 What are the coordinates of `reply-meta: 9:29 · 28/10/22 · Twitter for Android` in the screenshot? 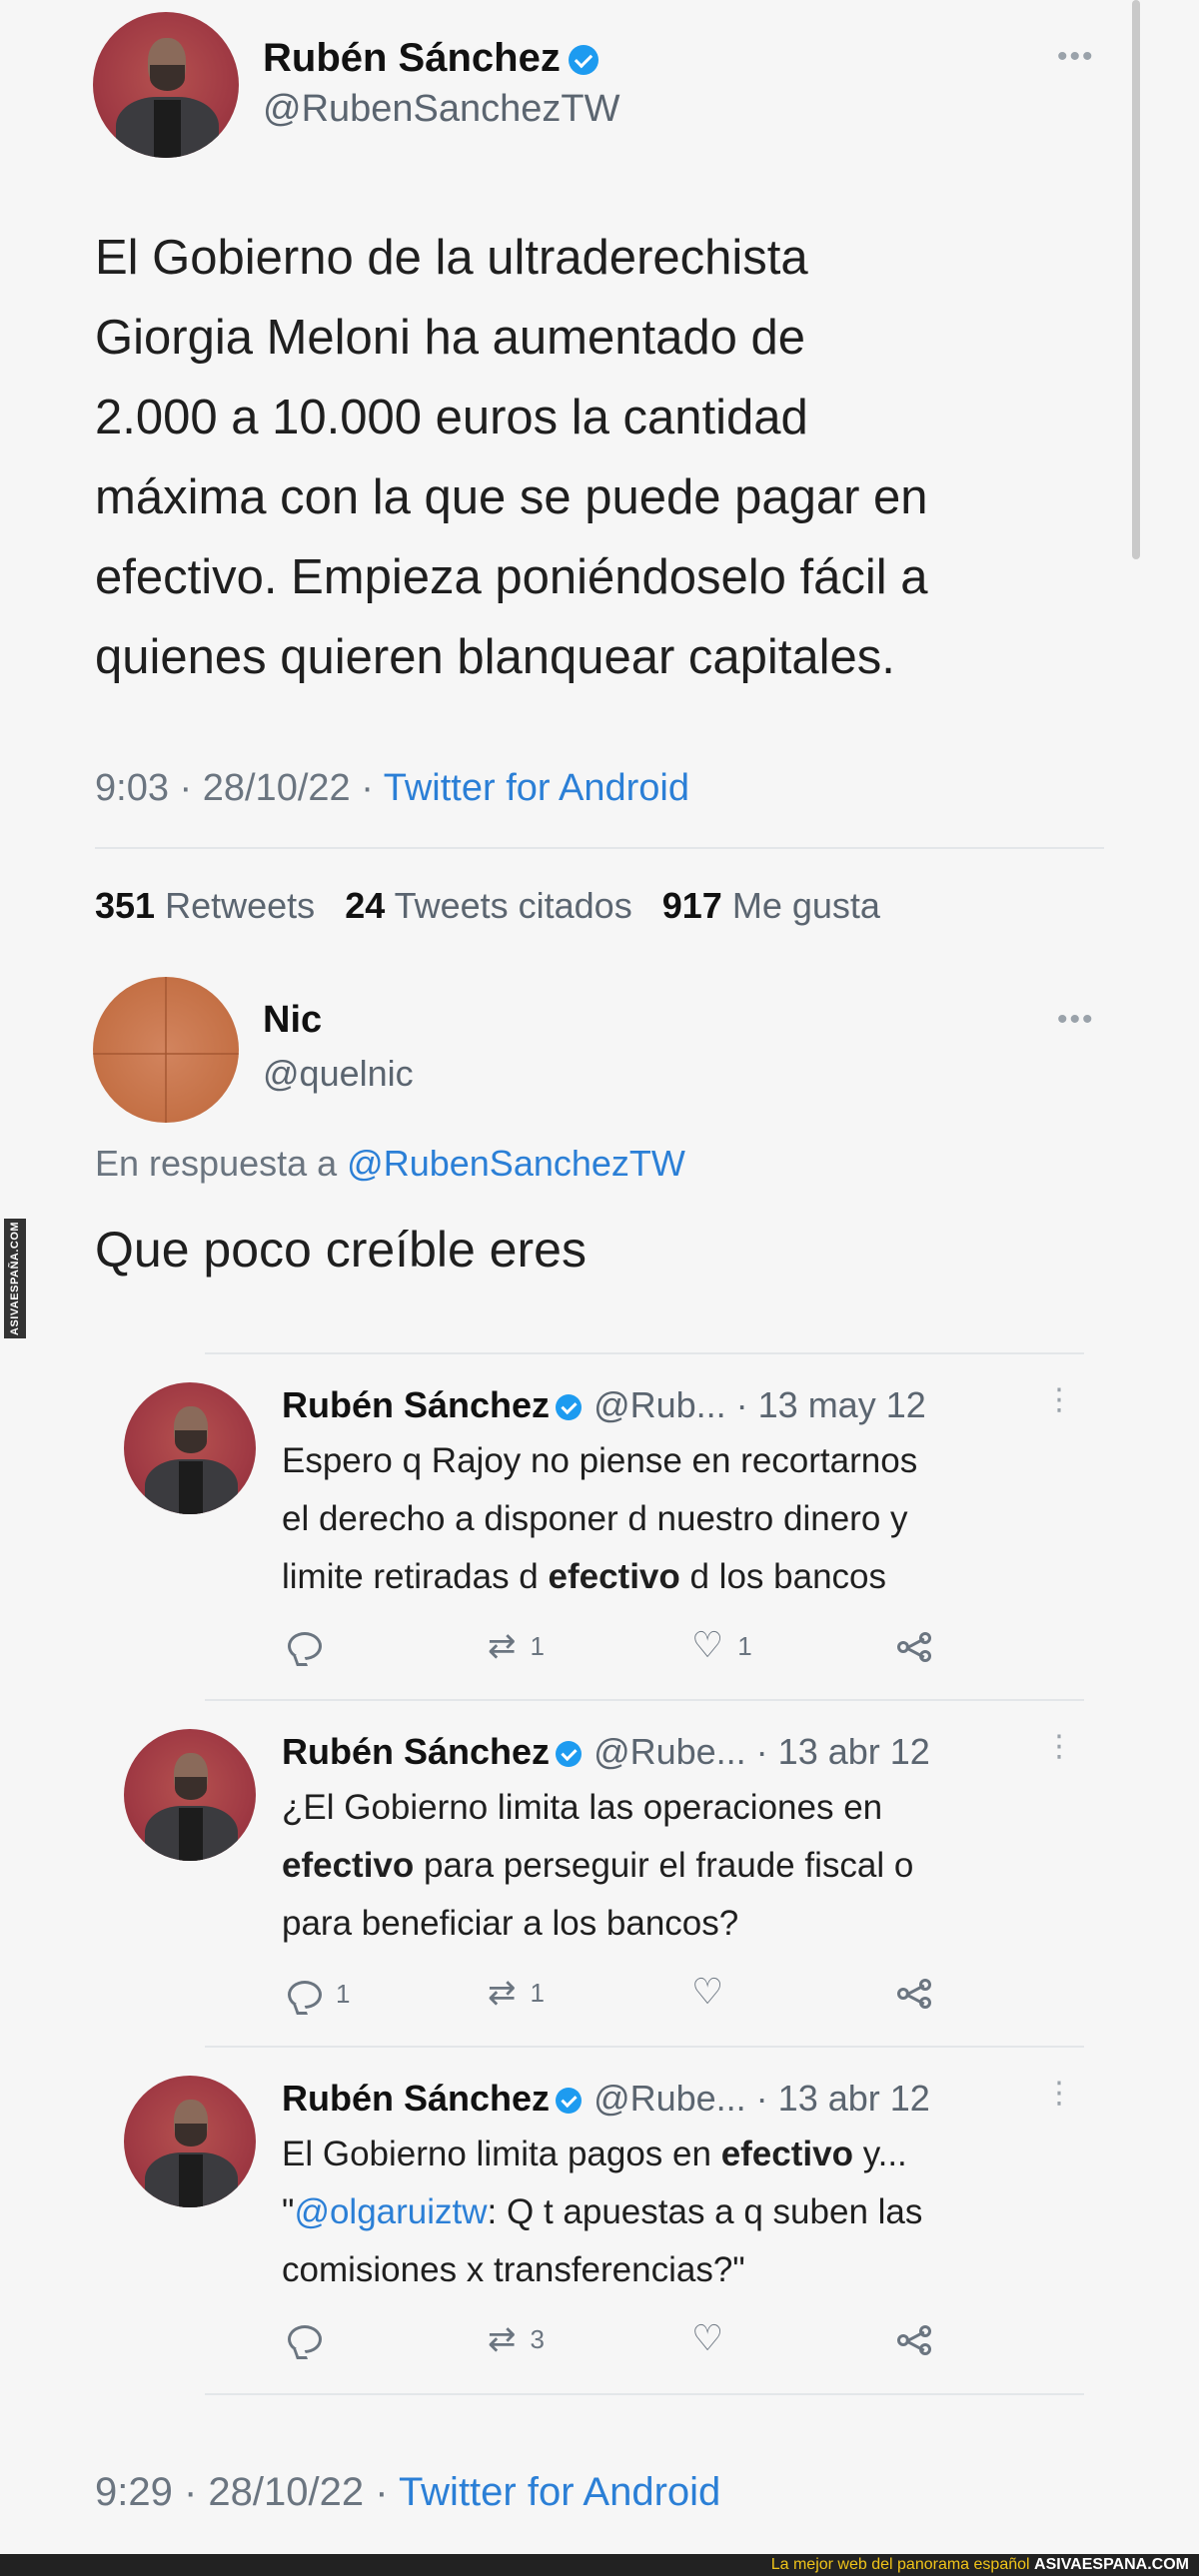 It's located at (407, 2493).